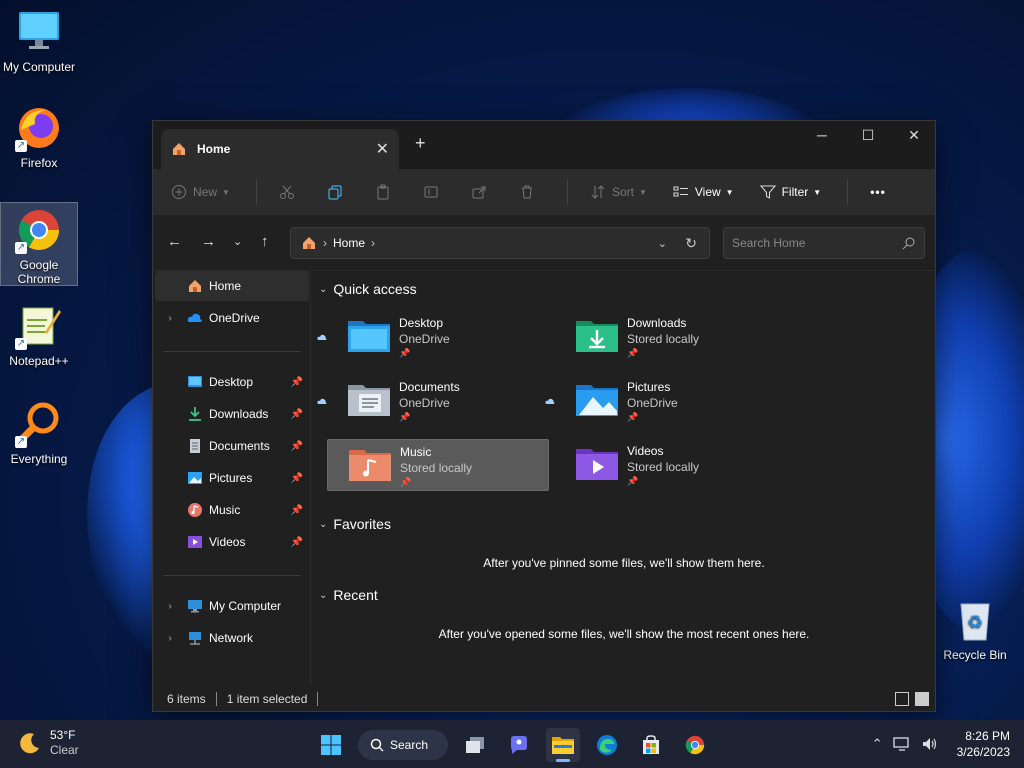 This screenshot has width=1024, height=768. What do you see at coordinates (790, 192) in the screenshot?
I see `filter-button: Filter ▼` at bounding box center [790, 192].